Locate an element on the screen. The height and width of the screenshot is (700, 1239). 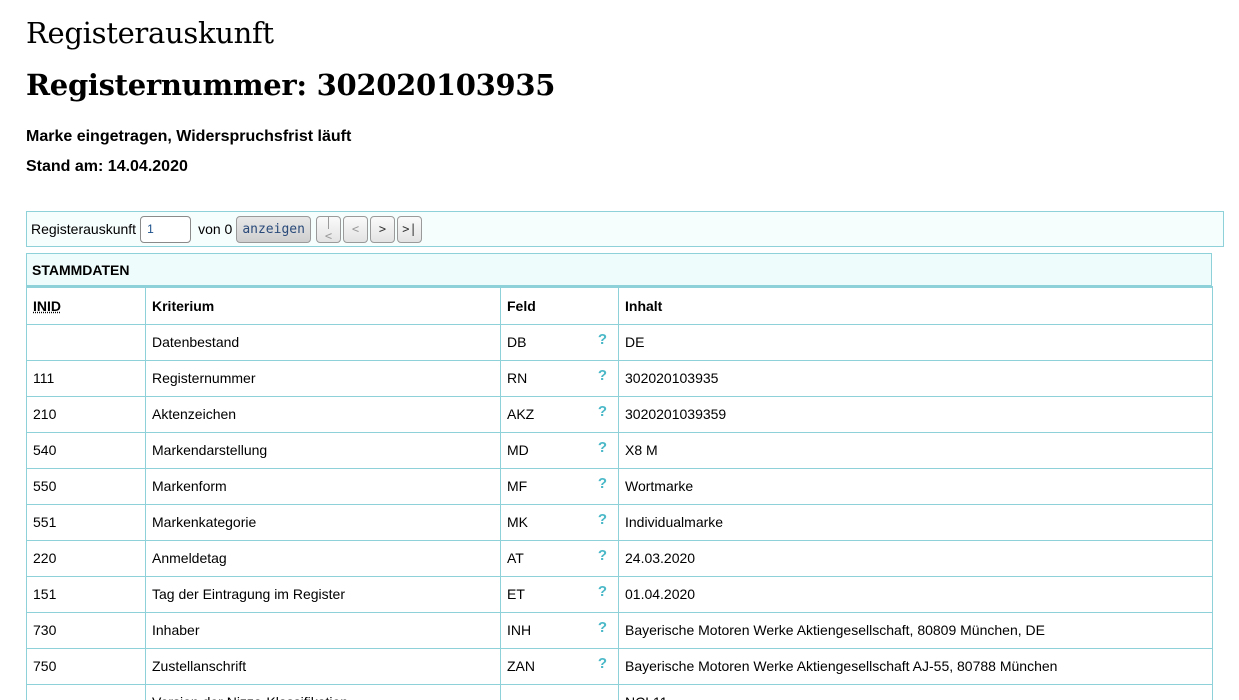
kriterium-cell-text: Markenkategorie is located at coordinates (204, 522).